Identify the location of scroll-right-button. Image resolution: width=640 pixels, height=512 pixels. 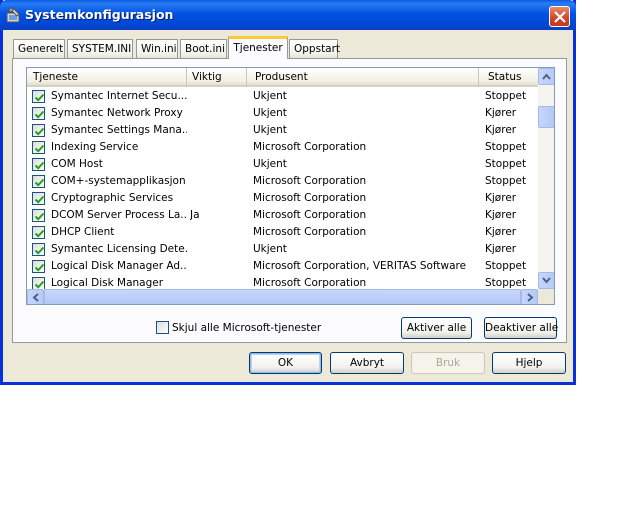
(529, 296).